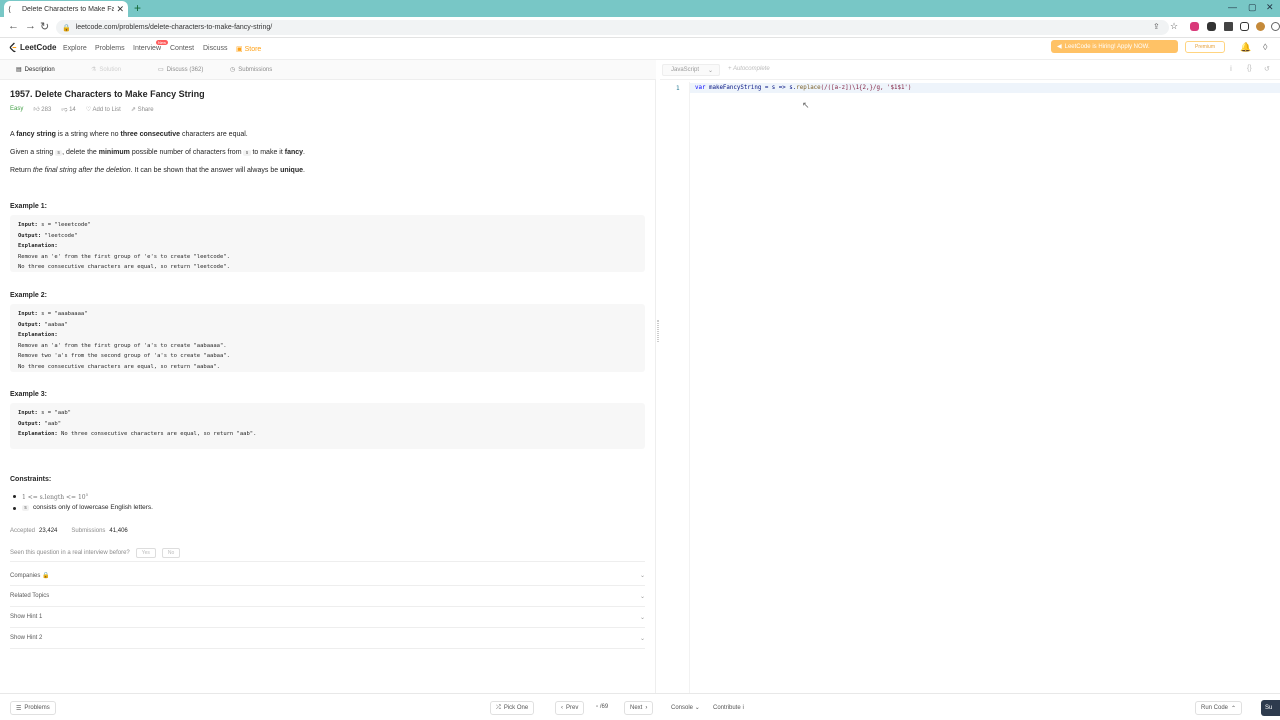 The width and height of the screenshot is (1280, 720). I want to click on nav-explore: Explore, so click(75, 48).